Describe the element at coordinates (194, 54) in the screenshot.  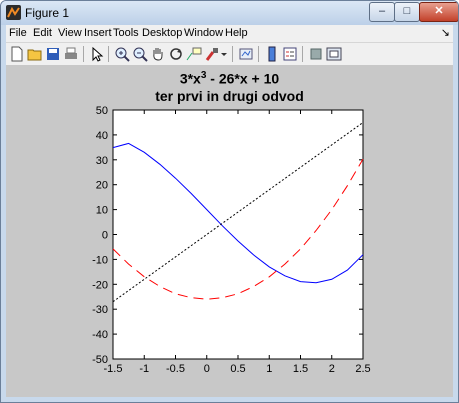
I see `data-cursor-icon` at that location.